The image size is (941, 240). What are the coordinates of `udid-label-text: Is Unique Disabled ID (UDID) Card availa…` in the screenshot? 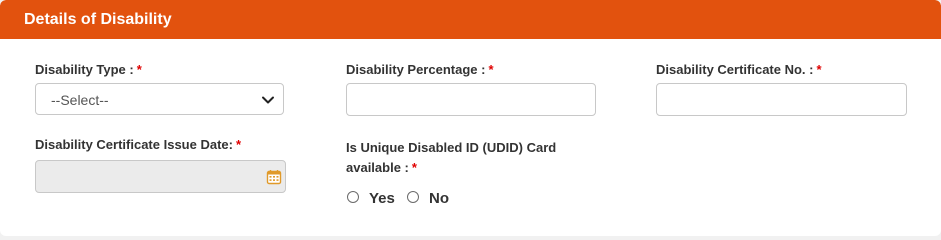 It's located at (451, 157).